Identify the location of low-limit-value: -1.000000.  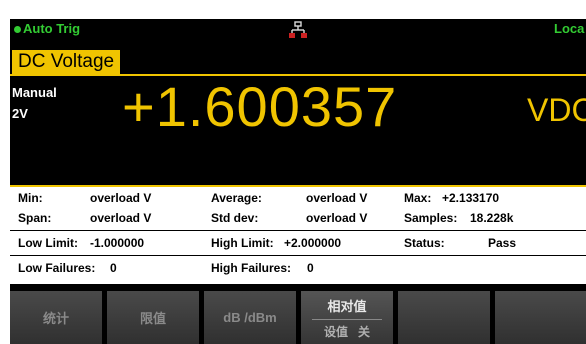
(117, 243).